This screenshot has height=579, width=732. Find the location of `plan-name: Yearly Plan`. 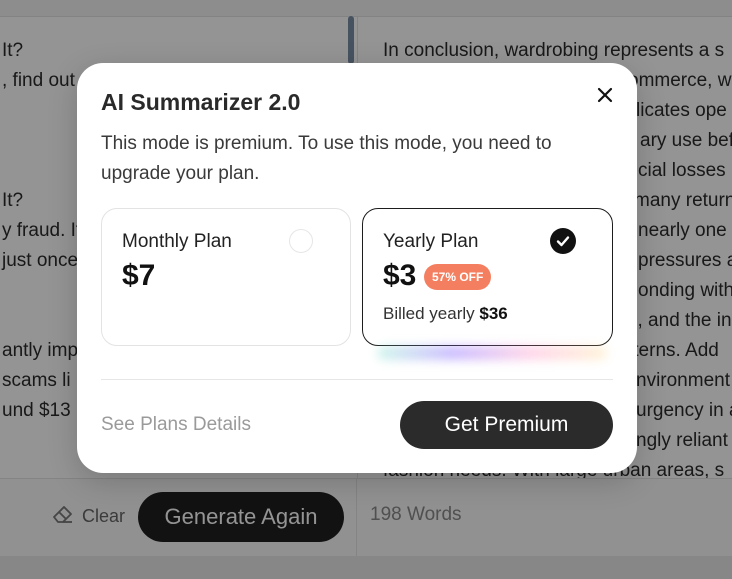

plan-name: Yearly Plan is located at coordinates (431, 241).